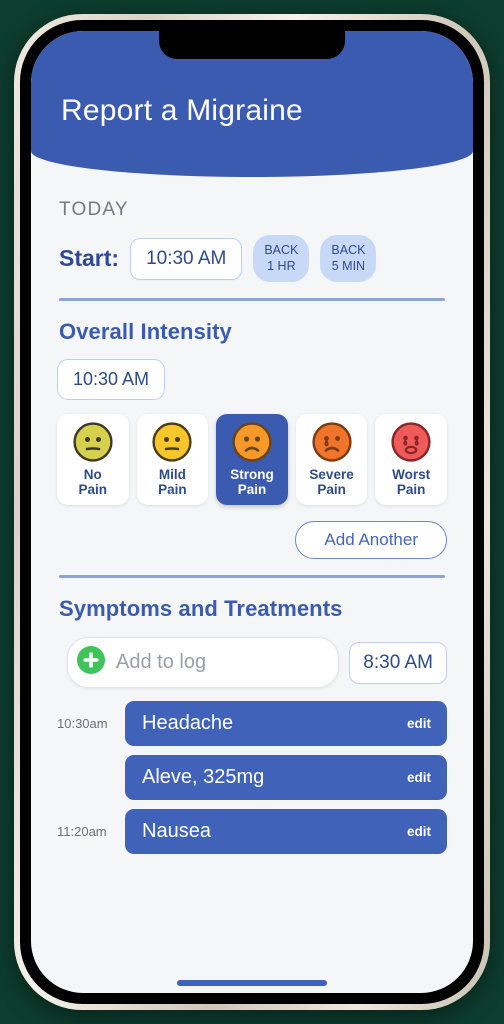 This screenshot has width=504, height=1024. I want to click on log-row: 11:20am Nausea edit, so click(252, 832).